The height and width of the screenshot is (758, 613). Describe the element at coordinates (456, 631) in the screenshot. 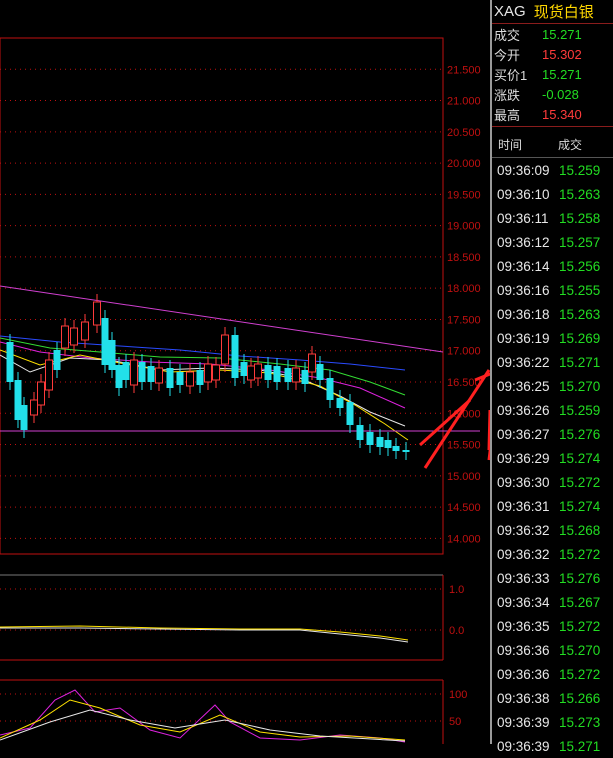

I see `indicator1-tick-label: 0.0` at that location.